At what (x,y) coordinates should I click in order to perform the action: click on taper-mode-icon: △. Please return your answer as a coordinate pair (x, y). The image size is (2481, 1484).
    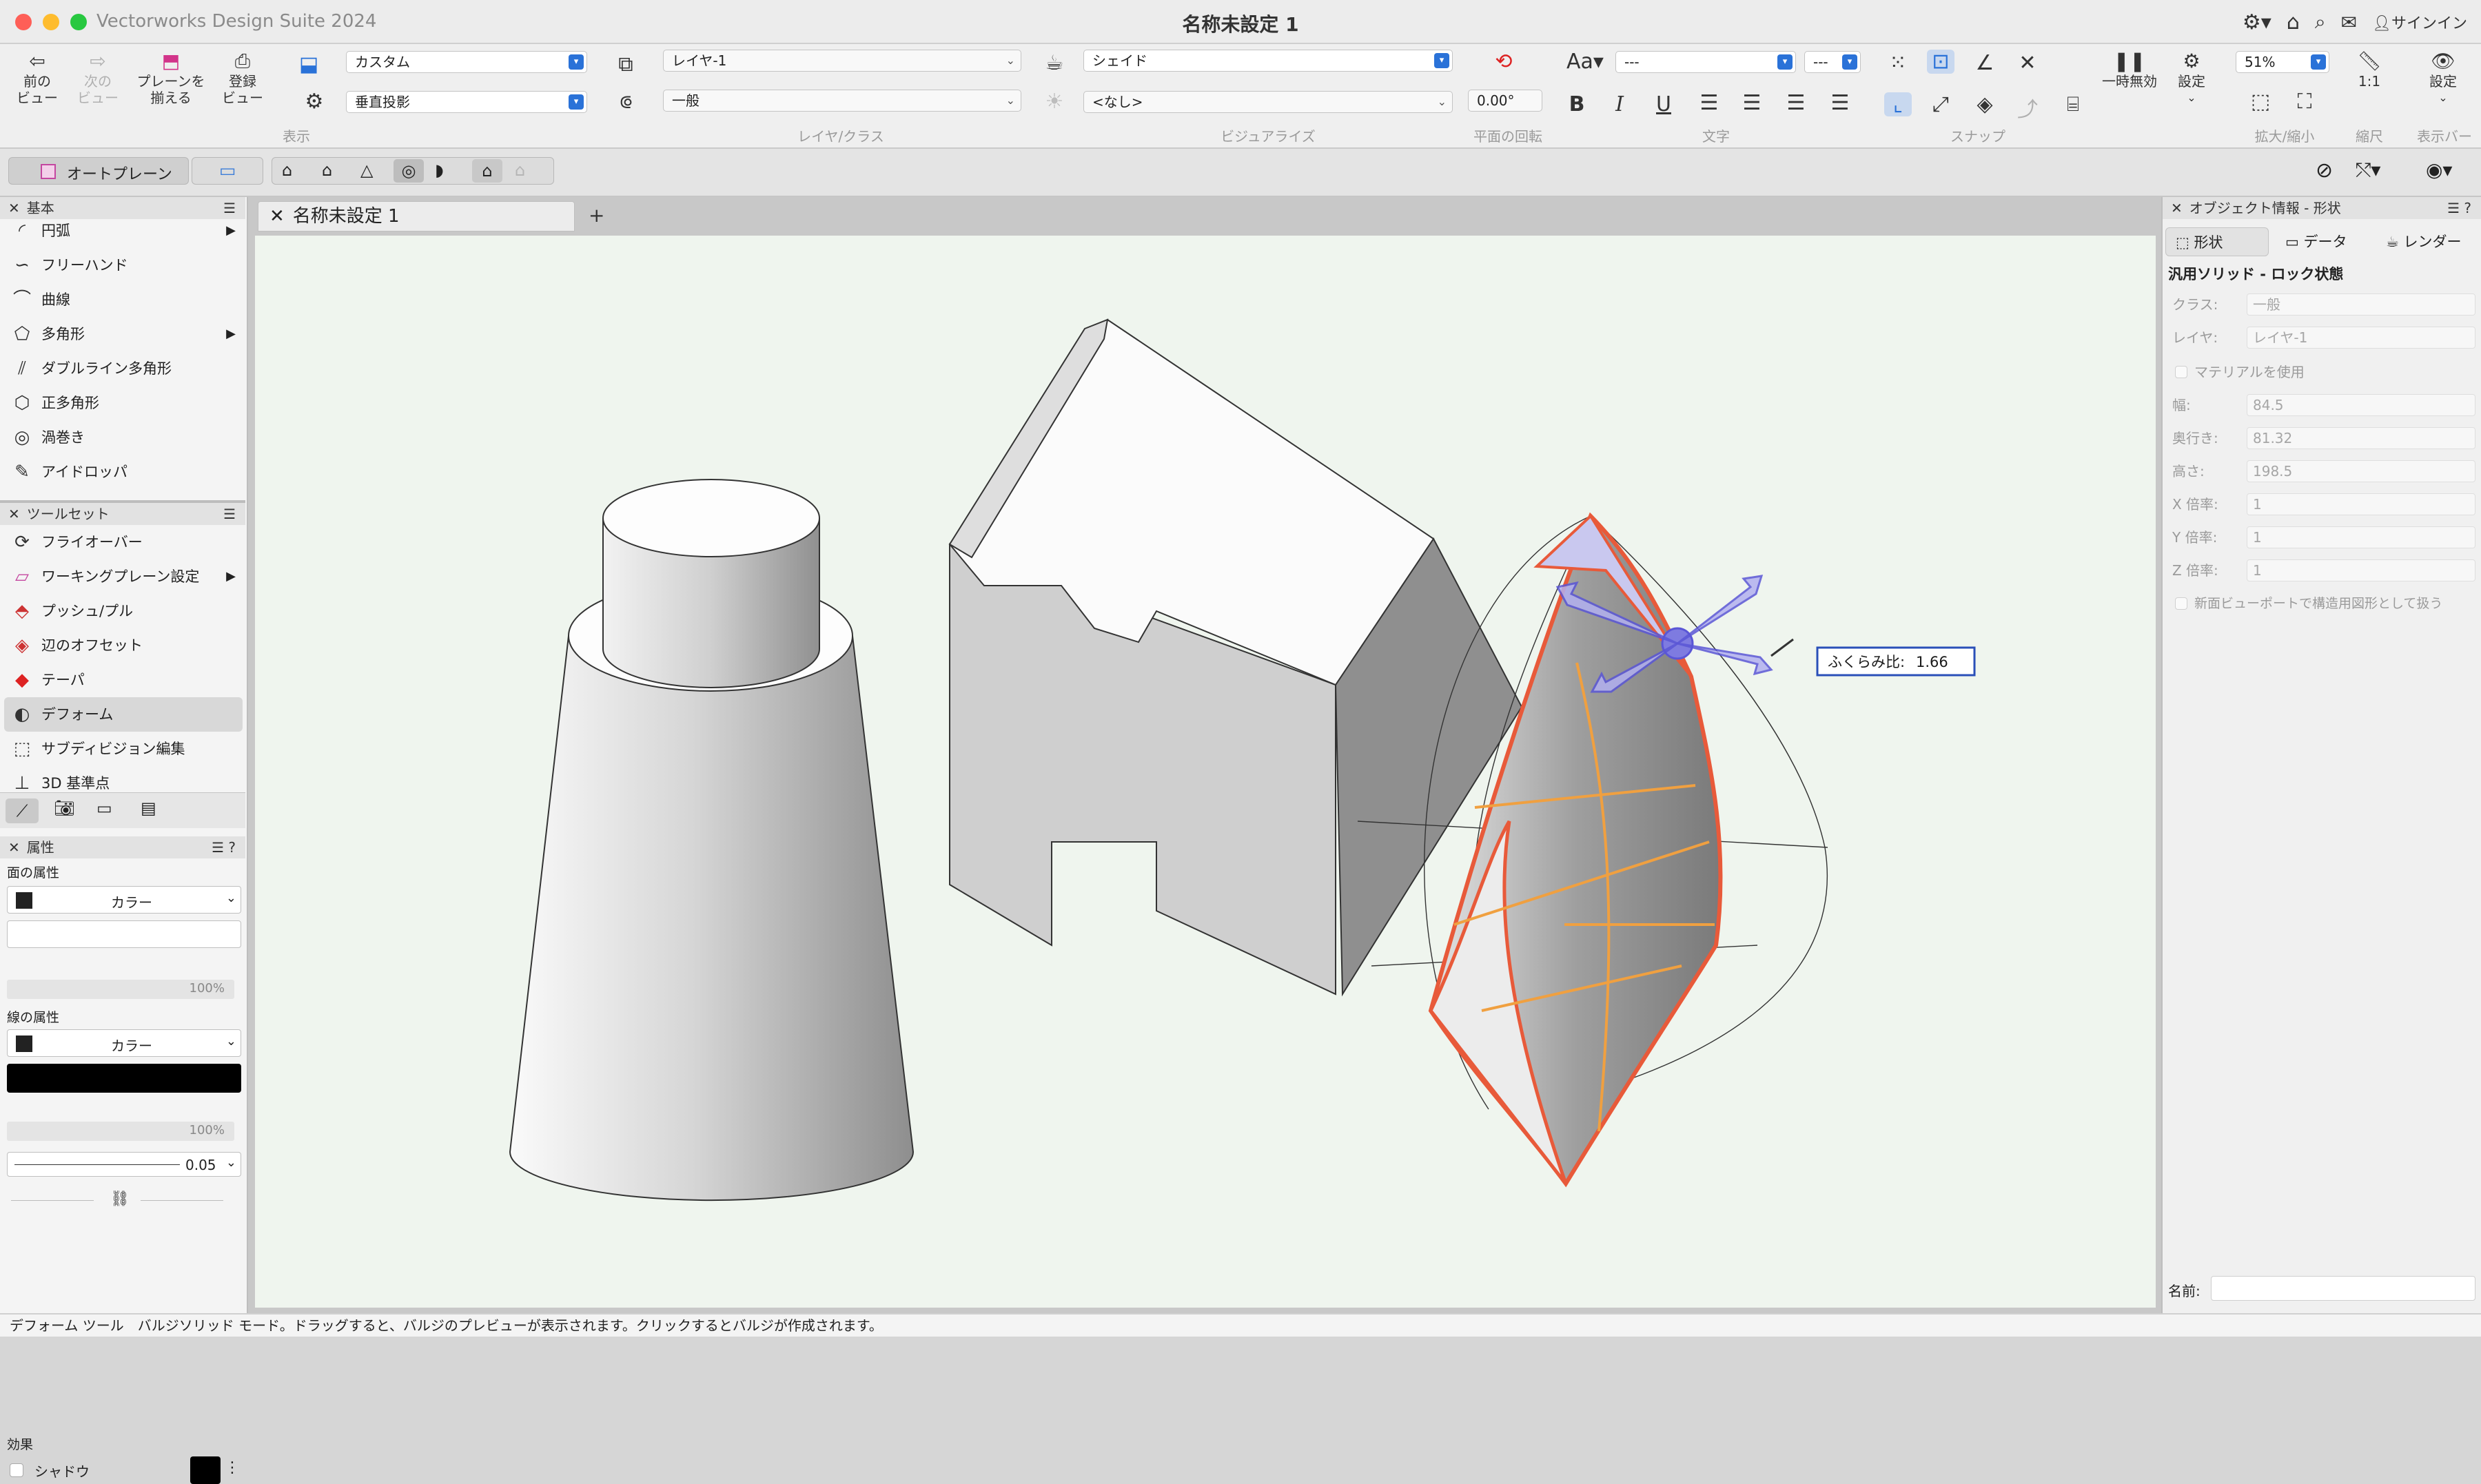
    Looking at the image, I should click on (367, 170).